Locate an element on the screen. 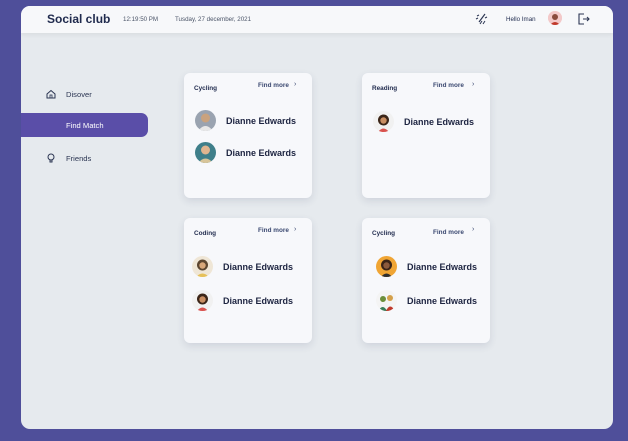 The width and height of the screenshot is (628, 441). interest-card-reading: Reading Find more › Dianne Edwards is located at coordinates (426, 135).